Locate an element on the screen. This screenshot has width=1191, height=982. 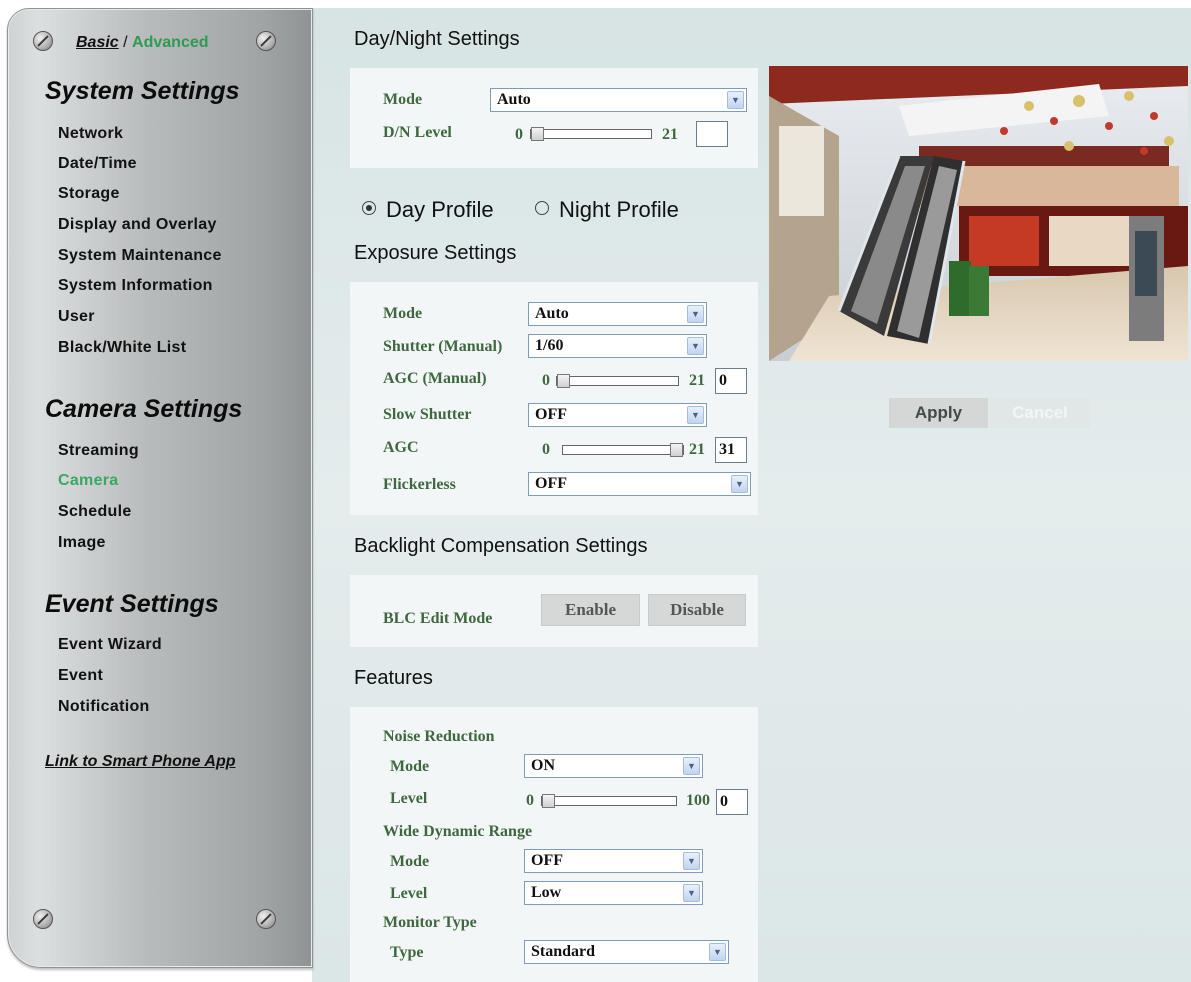
apply-button: Apply is located at coordinates (938, 413).